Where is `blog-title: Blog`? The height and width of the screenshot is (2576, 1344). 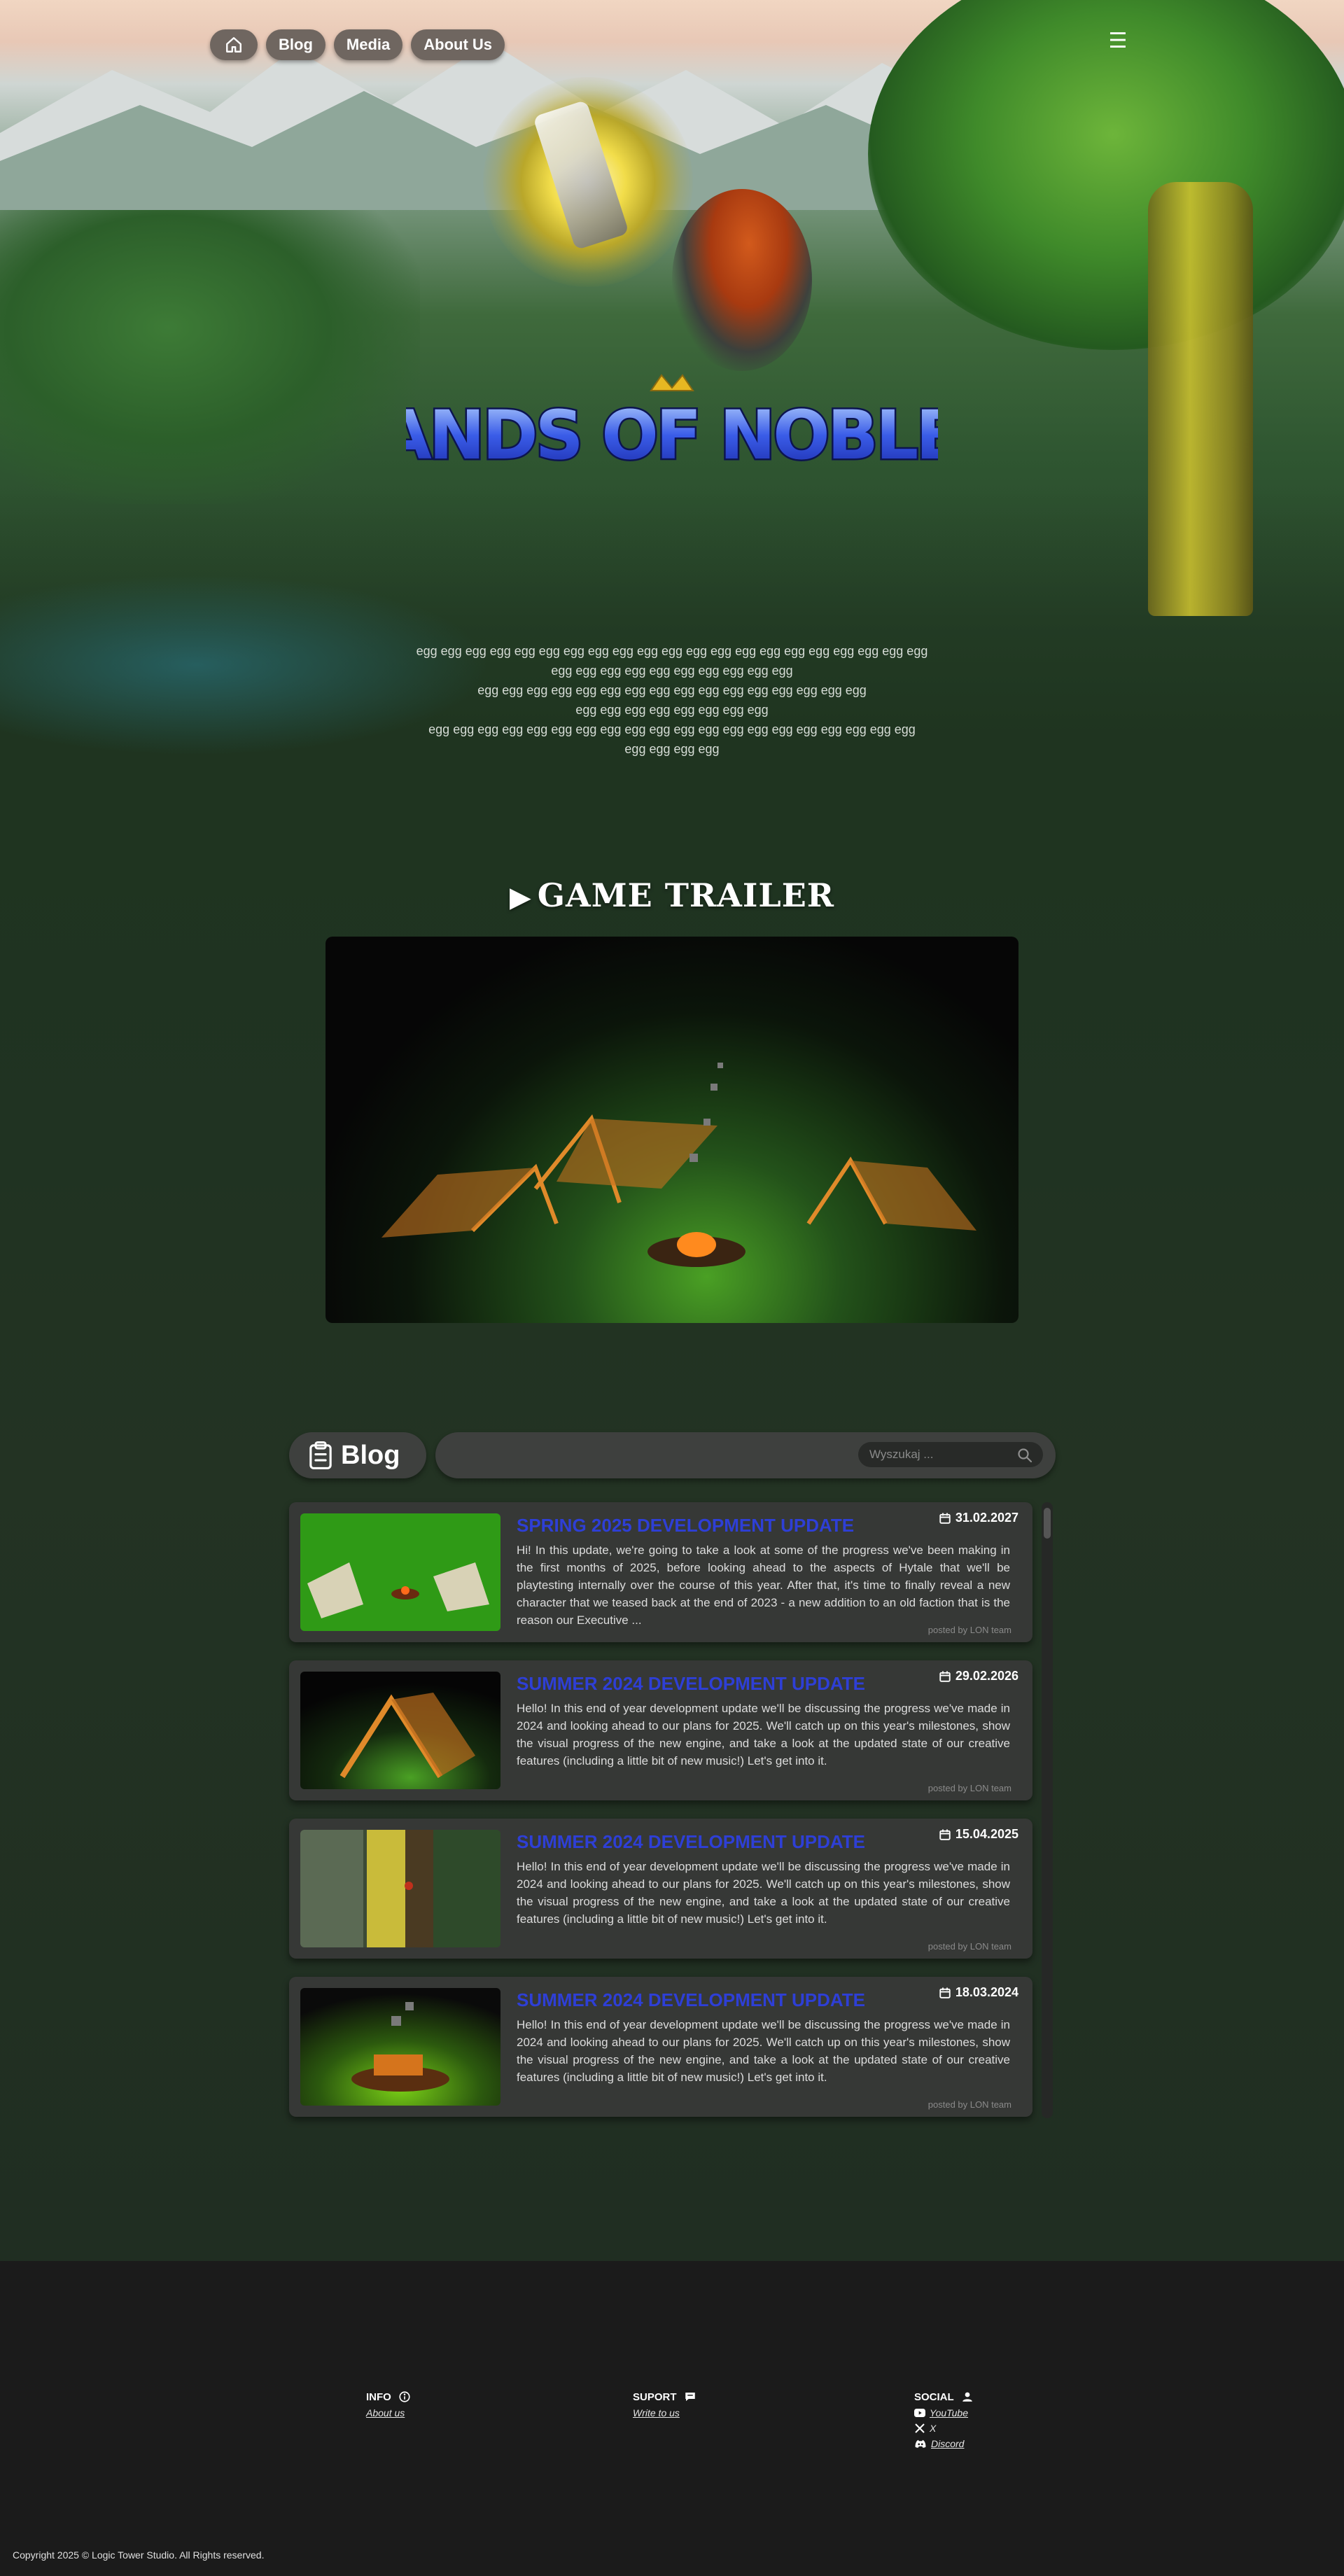 blog-title: Blog is located at coordinates (370, 1455).